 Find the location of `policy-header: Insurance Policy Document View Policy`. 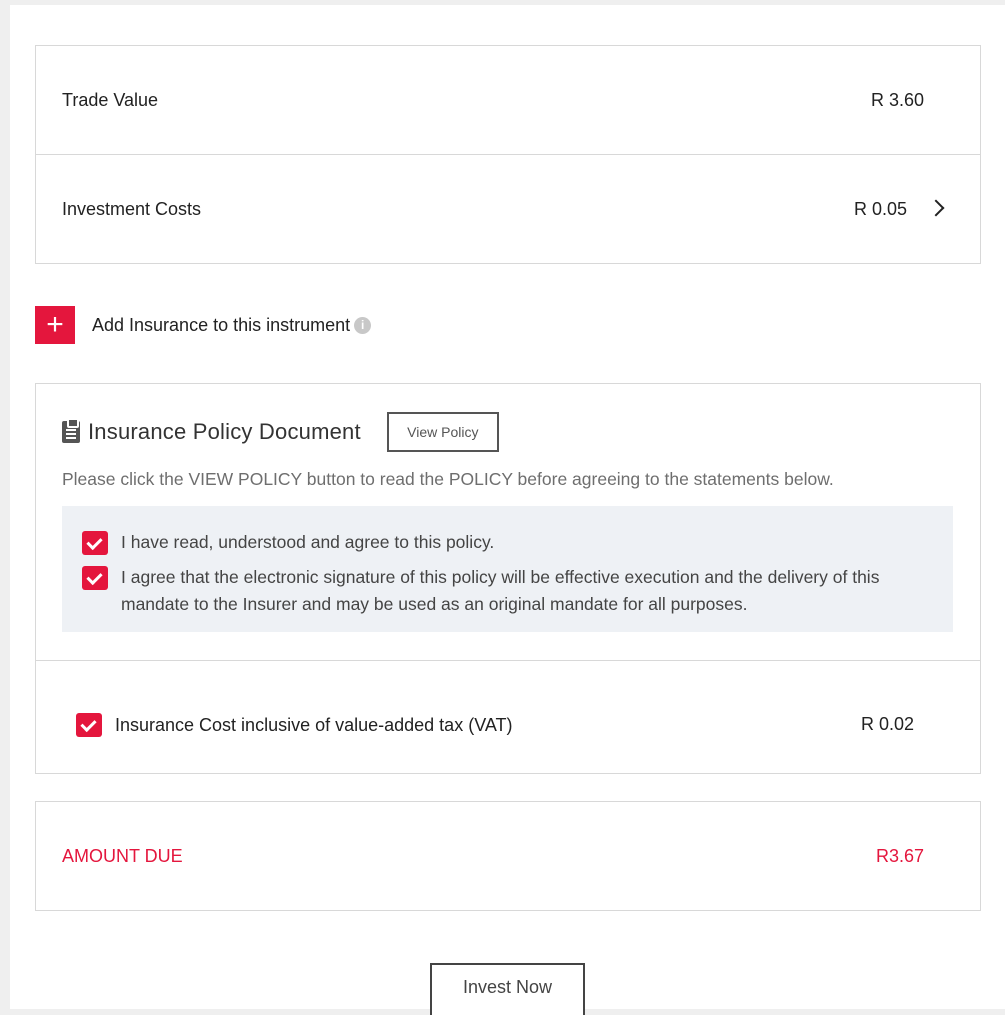

policy-header: Insurance Policy Document View Policy is located at coordinates (280, 432).